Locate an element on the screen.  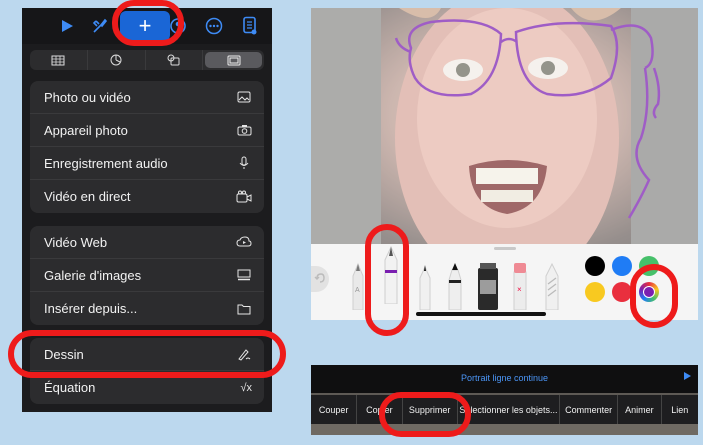
svg-text: A is located at coordinates (357, 290).